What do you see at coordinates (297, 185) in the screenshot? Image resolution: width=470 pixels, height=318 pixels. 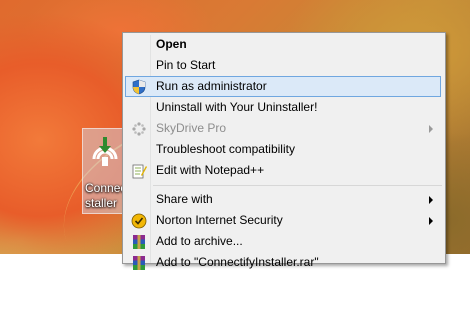 I see `menu-separator` at bounding box center [297, 185].